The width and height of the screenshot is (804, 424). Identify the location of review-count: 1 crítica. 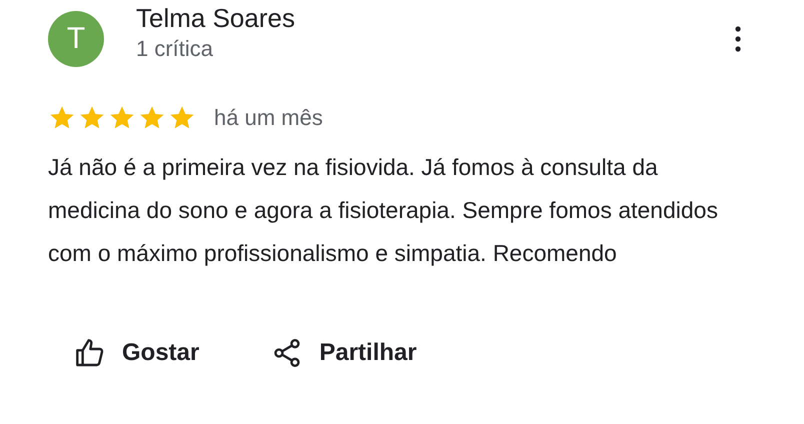
(175, 49).